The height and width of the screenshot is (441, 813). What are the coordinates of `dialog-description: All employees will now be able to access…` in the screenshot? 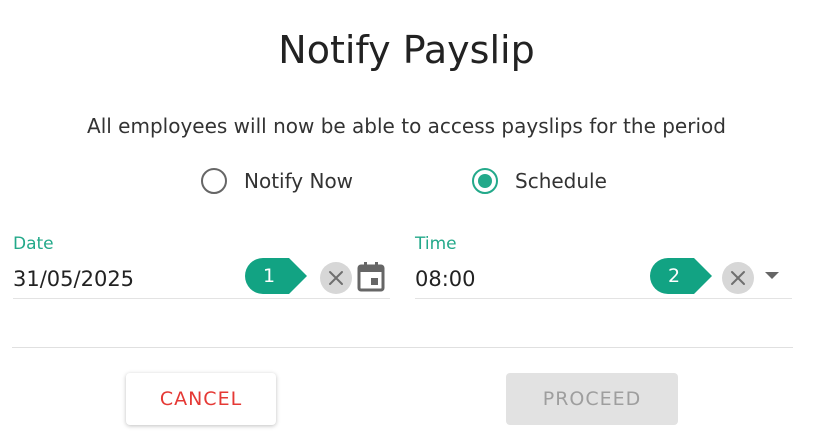 It's located at (406, 126).